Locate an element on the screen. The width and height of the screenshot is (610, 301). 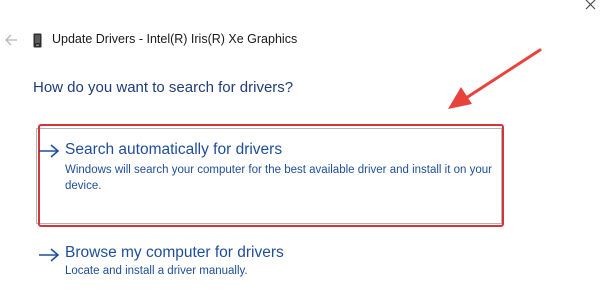
option-title: Search automatically for drivers is located at coordinates (174, 149).